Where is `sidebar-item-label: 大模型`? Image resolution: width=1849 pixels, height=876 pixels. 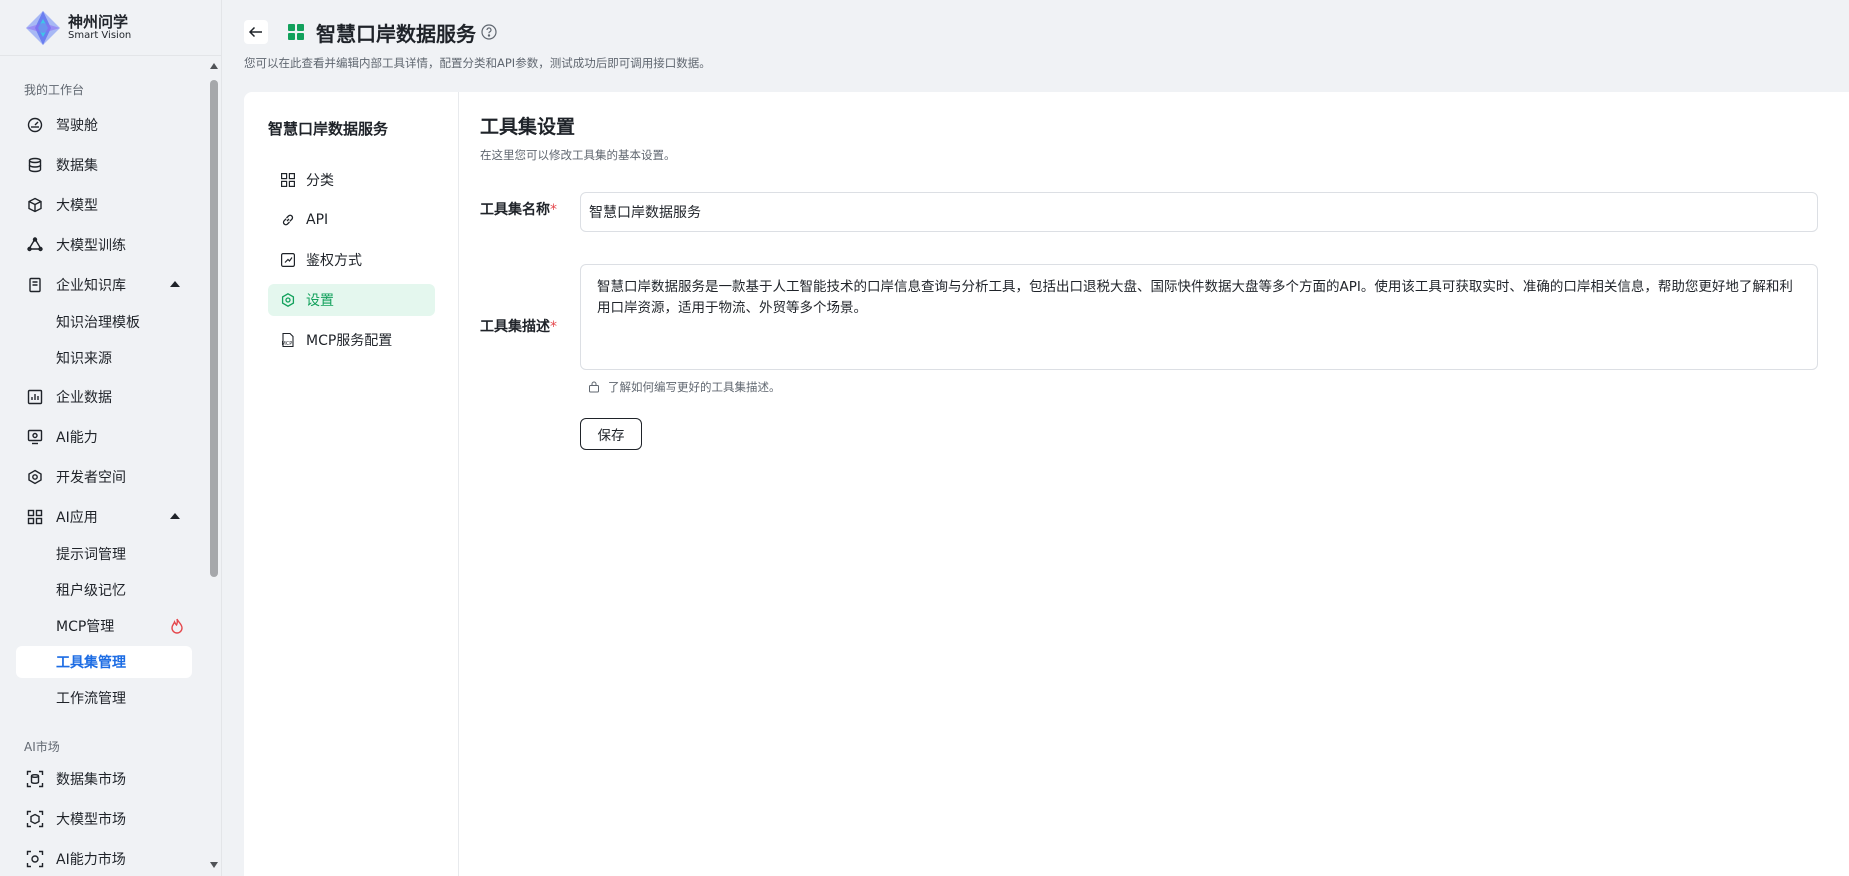 sidebar-item-label: 大模型 is located at coordinates (77, 206).